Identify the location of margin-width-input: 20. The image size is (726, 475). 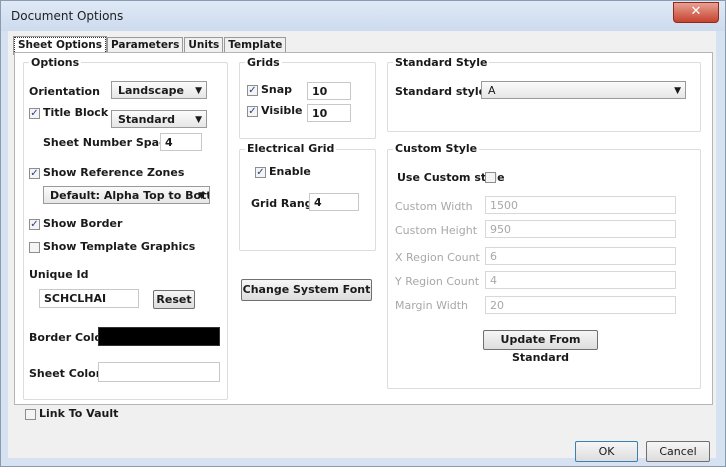
(580, 305).